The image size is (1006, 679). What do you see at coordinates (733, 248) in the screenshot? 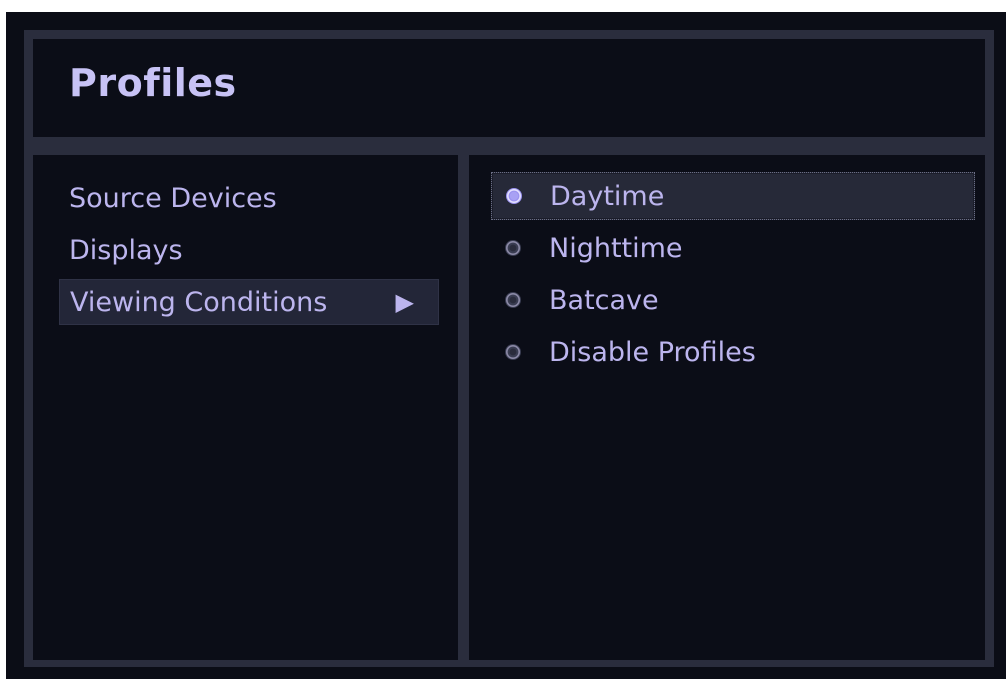
I see `option-nighttime: Nighttime` at bounding box center [733, 248].